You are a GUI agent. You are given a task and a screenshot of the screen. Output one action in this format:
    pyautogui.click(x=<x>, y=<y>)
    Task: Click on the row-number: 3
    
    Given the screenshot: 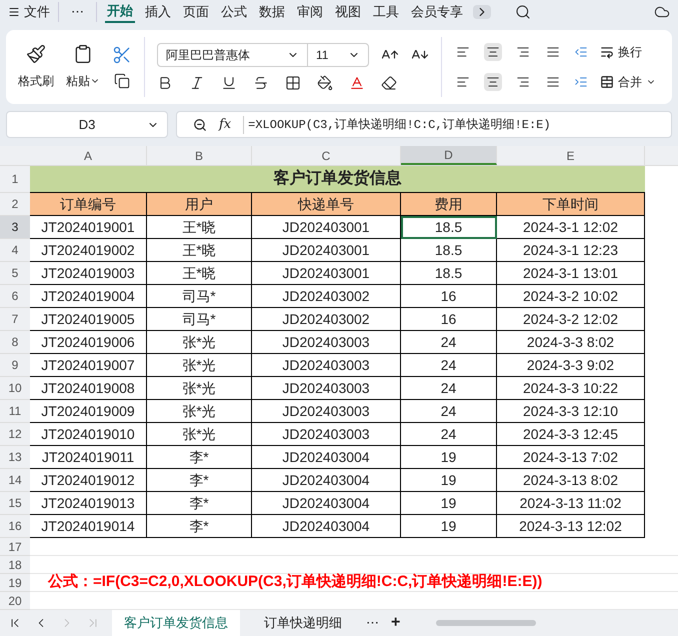 What is the action you would take?
    pyautogui.click(x=15, y=227)
    